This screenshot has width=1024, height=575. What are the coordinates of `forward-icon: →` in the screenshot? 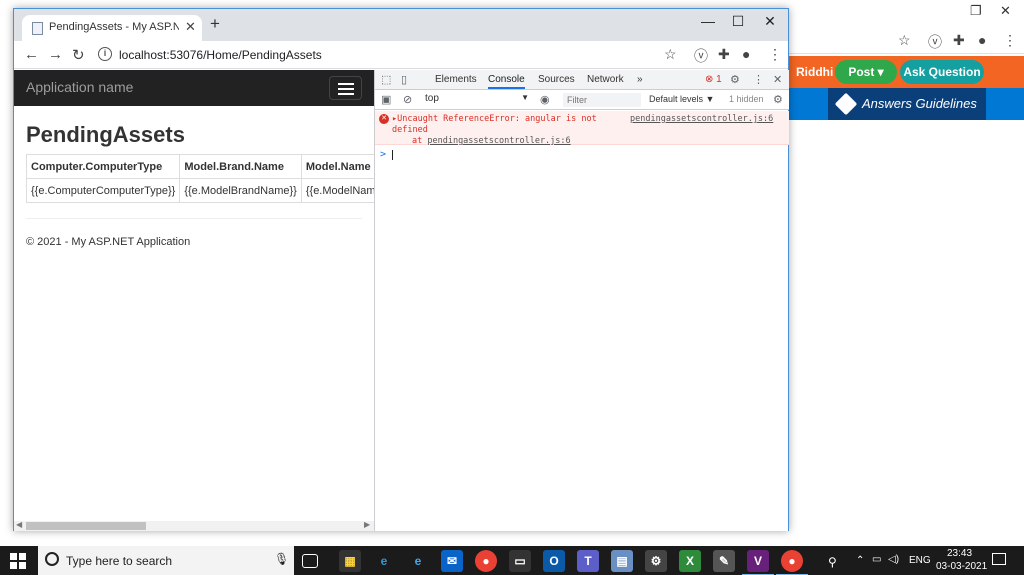 It's located at (55, 54).